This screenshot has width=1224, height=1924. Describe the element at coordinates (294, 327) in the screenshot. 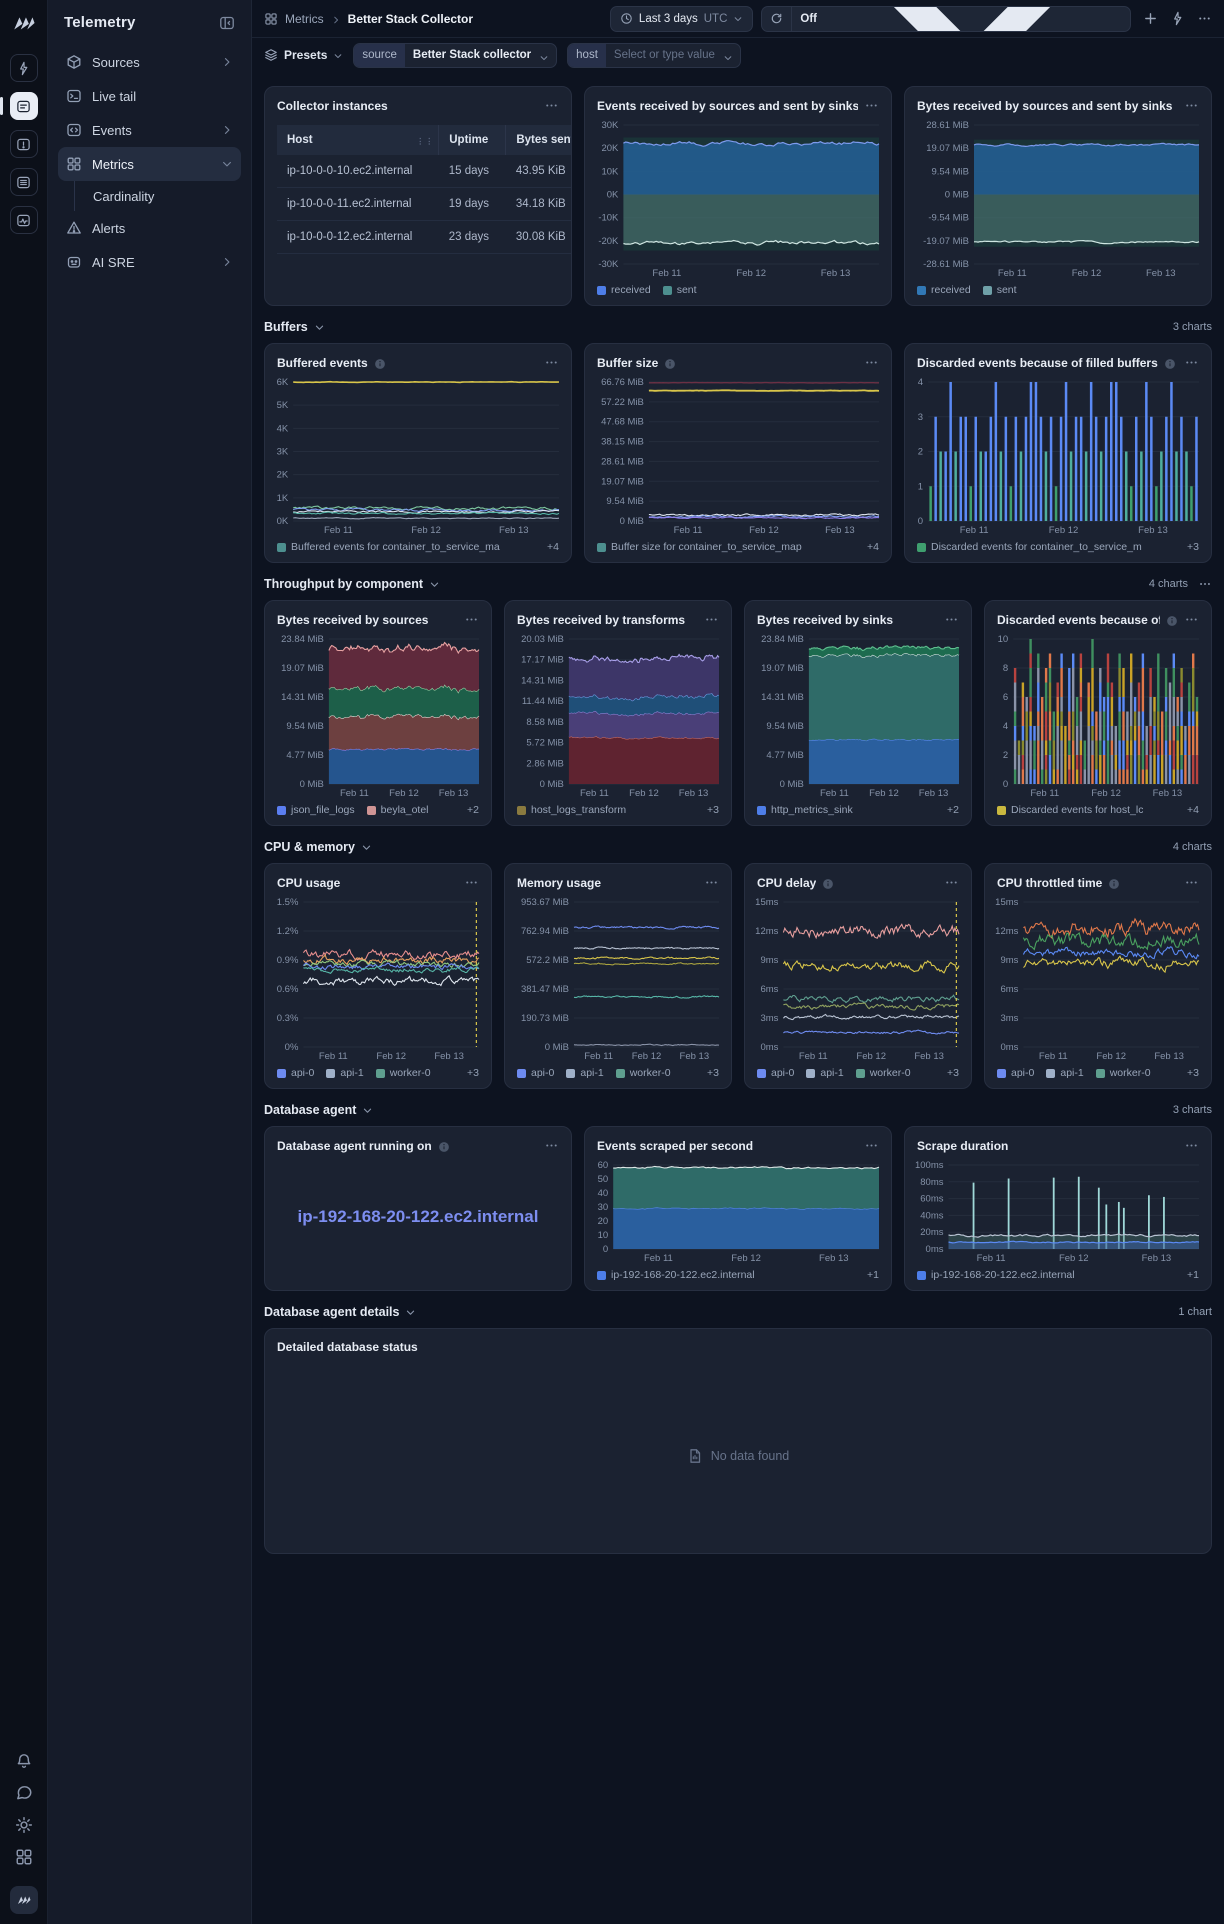

I see `section-title: Buffers` at that location.